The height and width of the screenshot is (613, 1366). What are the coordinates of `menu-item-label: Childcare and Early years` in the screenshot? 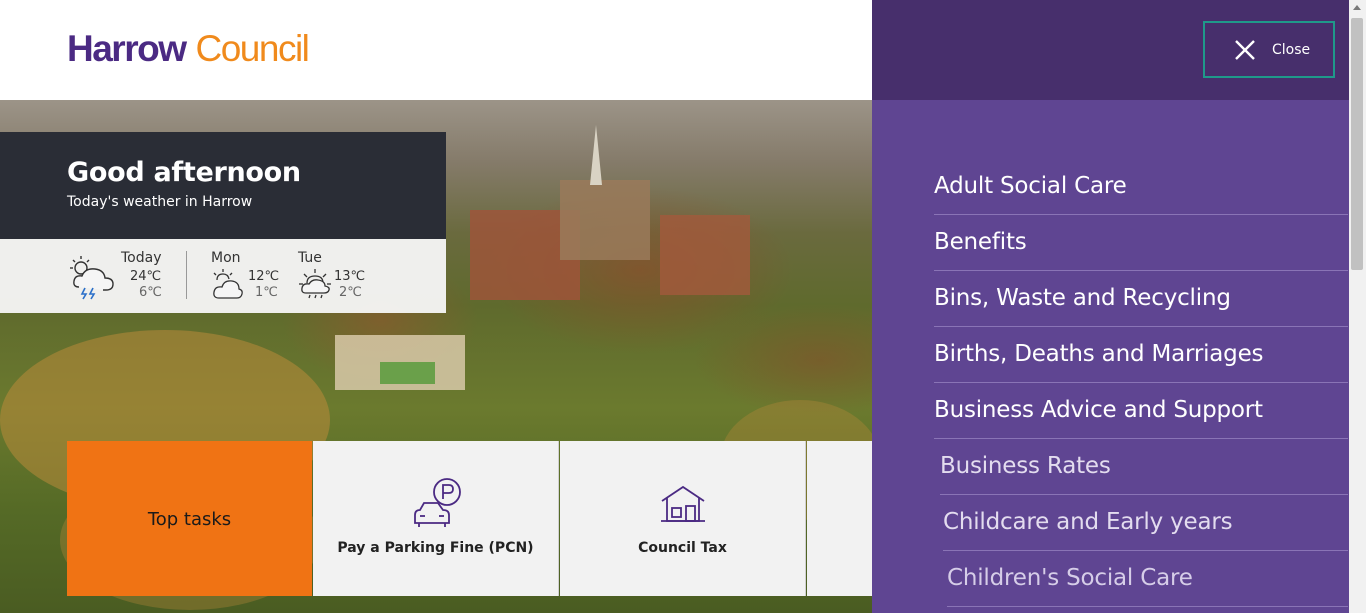 It's located at (1088, 522).